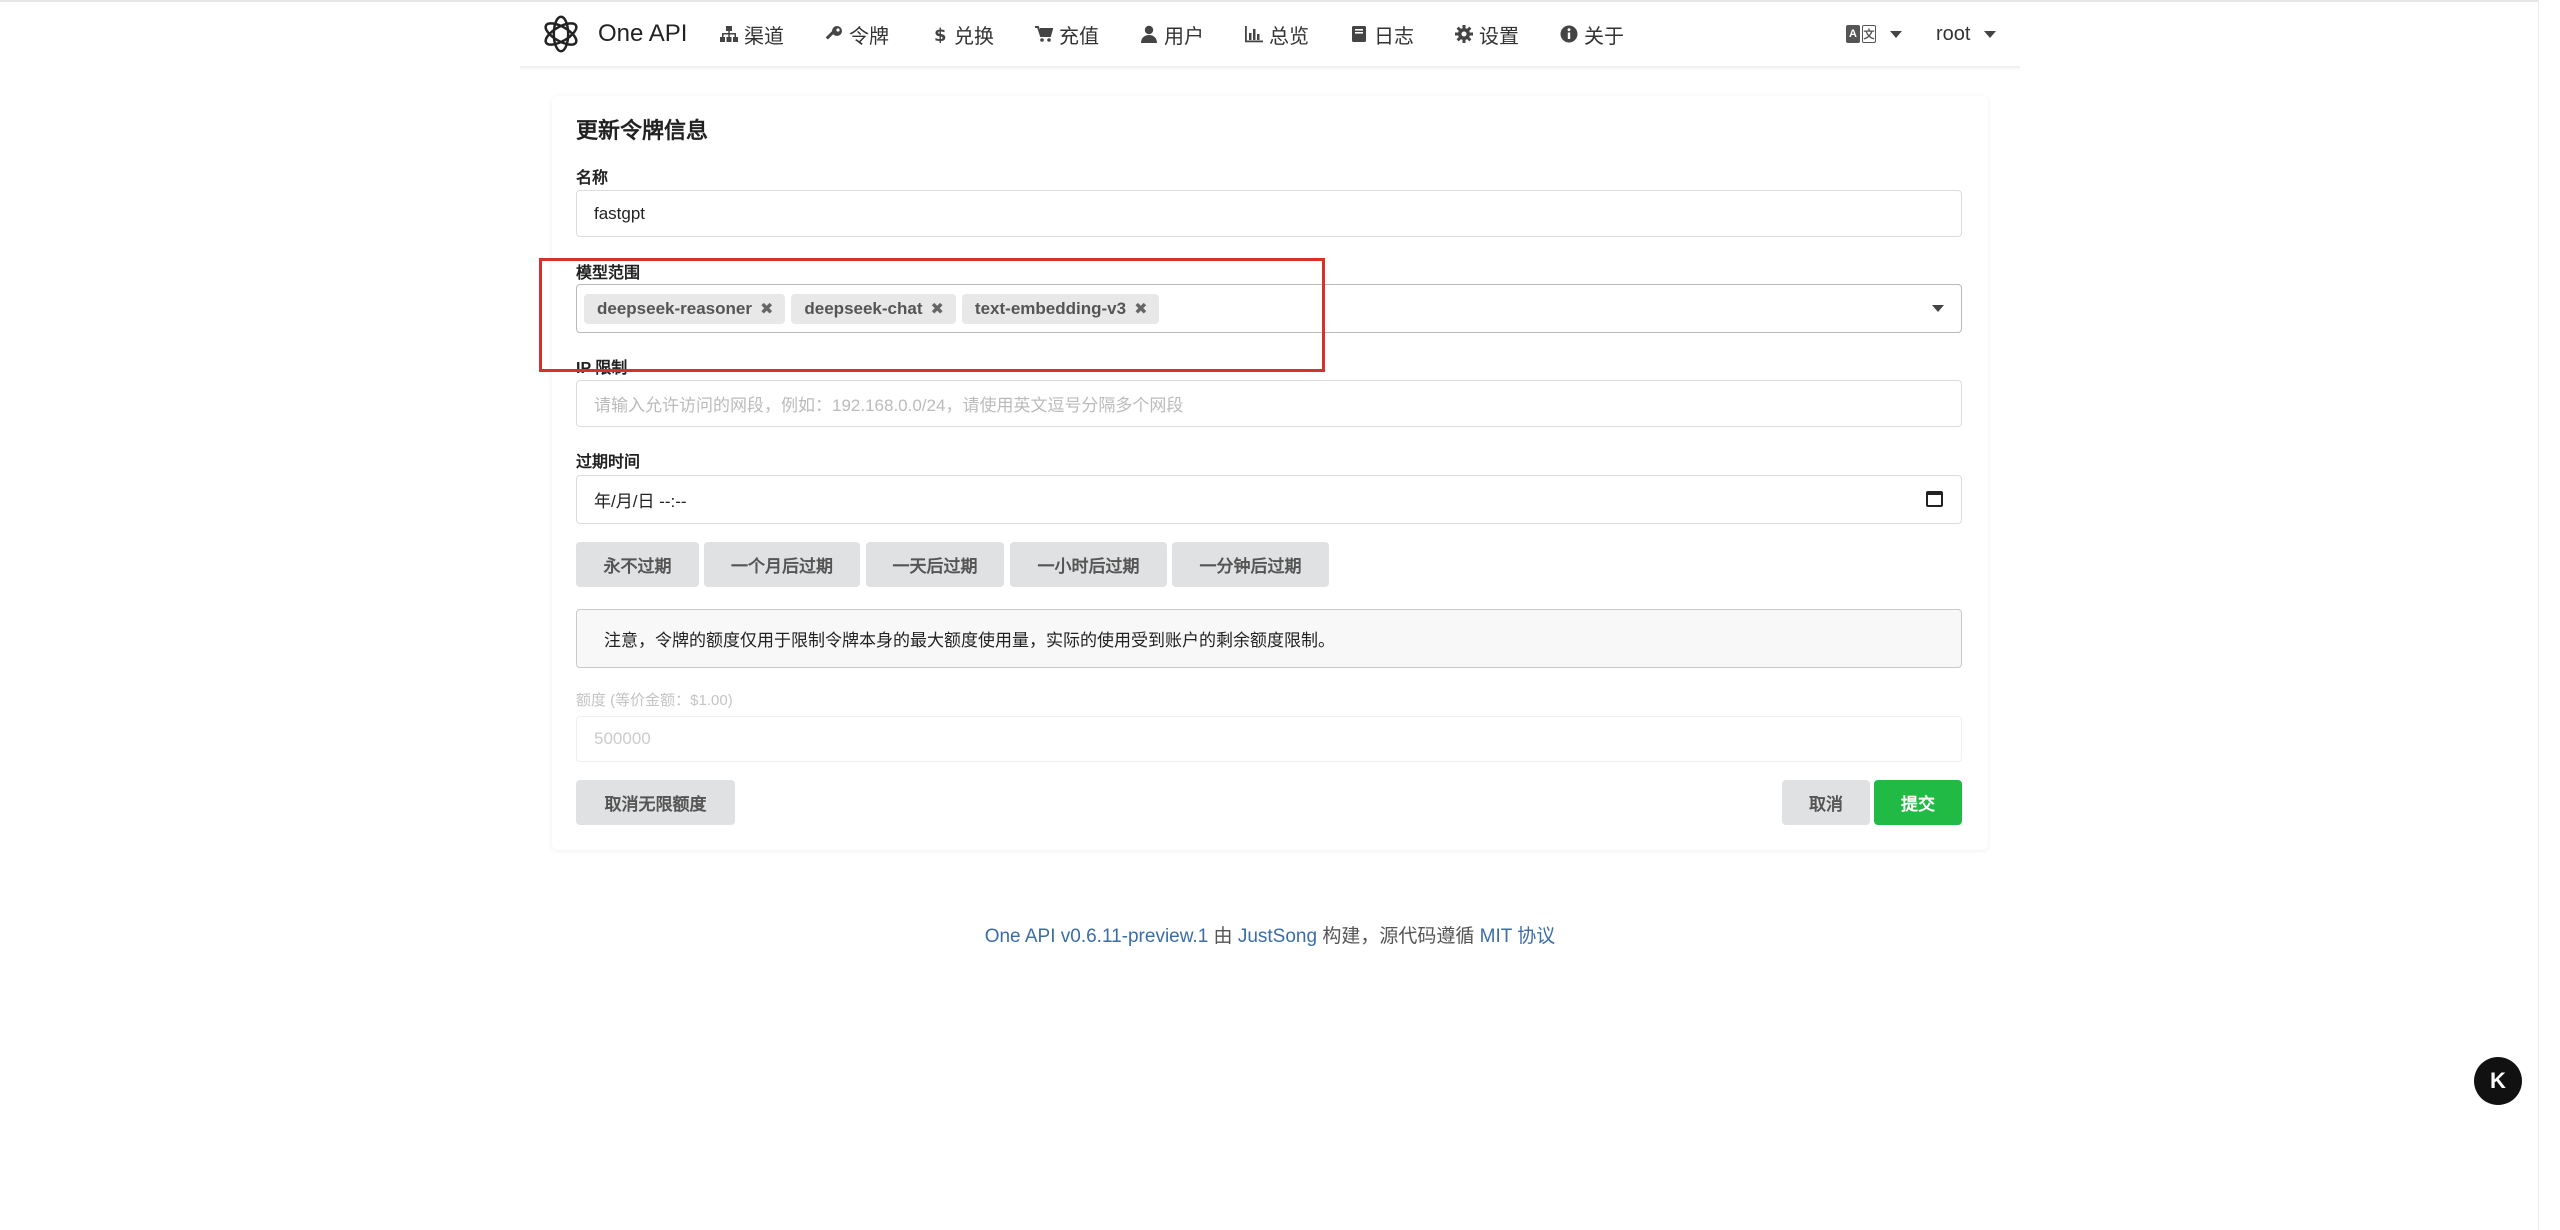 The height and width of the screenshot is (1230, 2560). What do you see at coordinates (833, 33) in the screenshot?
I see `key-icon` at bounding box center [833, 33].